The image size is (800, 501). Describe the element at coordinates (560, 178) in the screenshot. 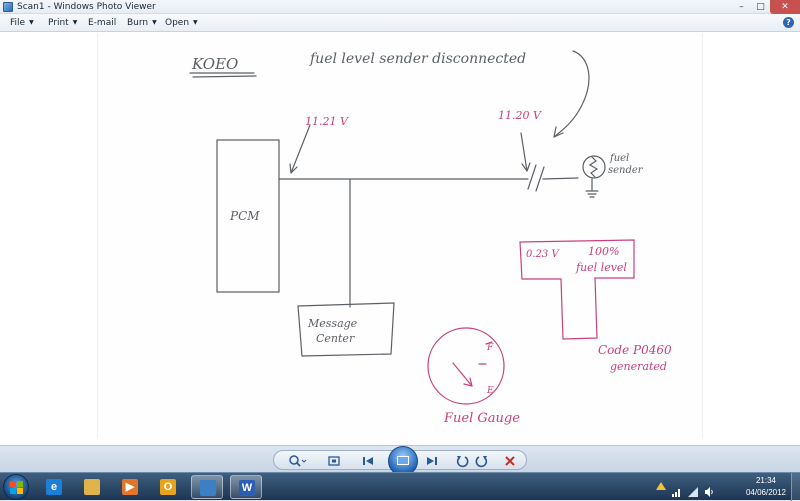

I see `signal-wire-to-sender` at that location.